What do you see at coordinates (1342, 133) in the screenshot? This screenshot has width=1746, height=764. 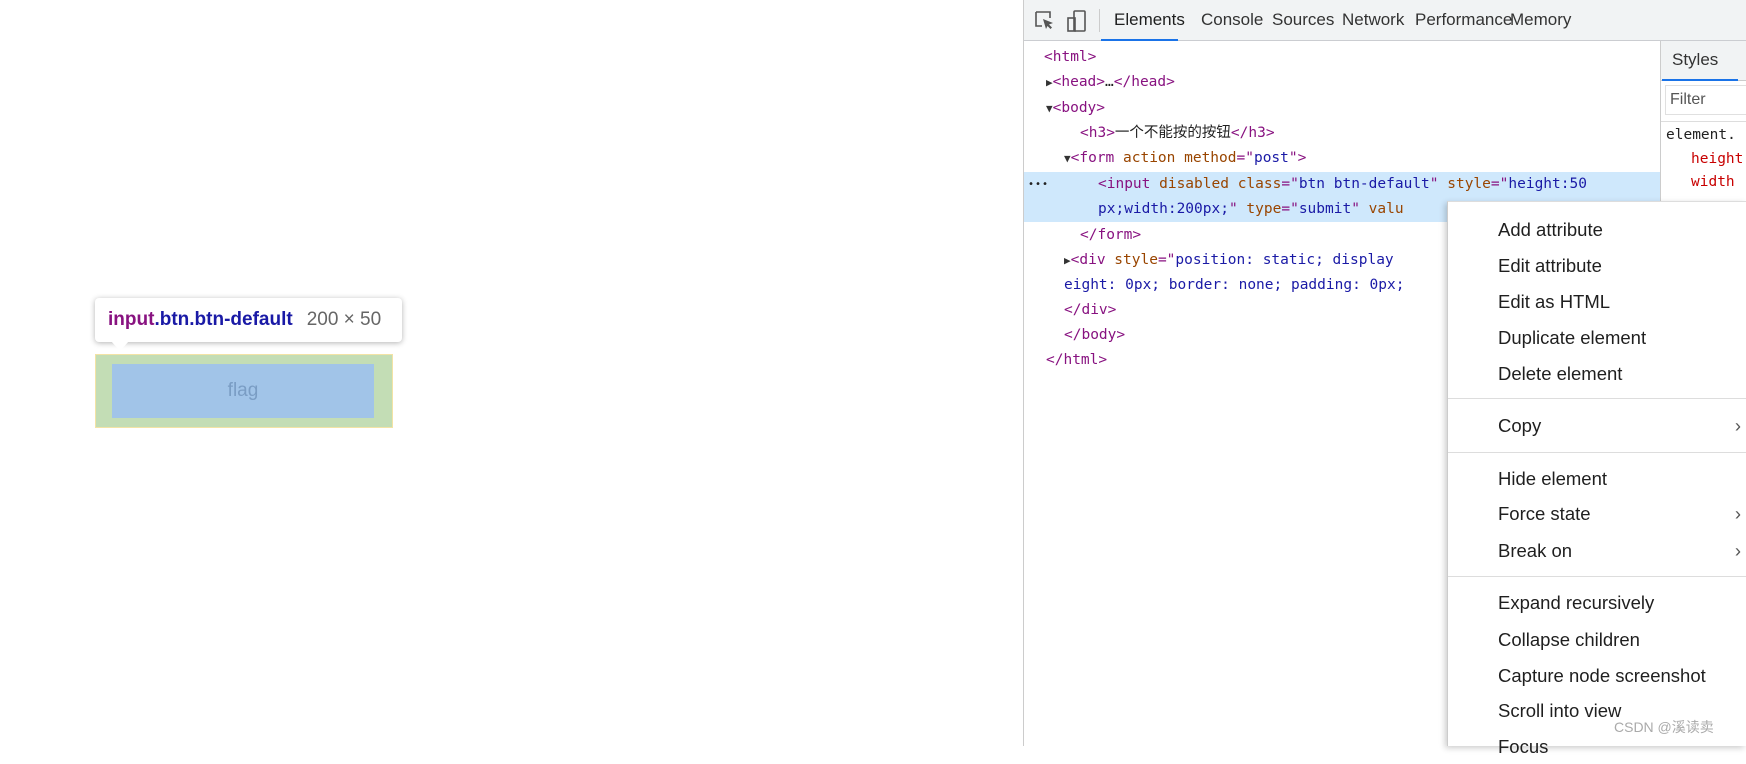 I see `dom-node-h3: <h3>一个不能按的按钮</h3>` at bounding box center [1342, 133].